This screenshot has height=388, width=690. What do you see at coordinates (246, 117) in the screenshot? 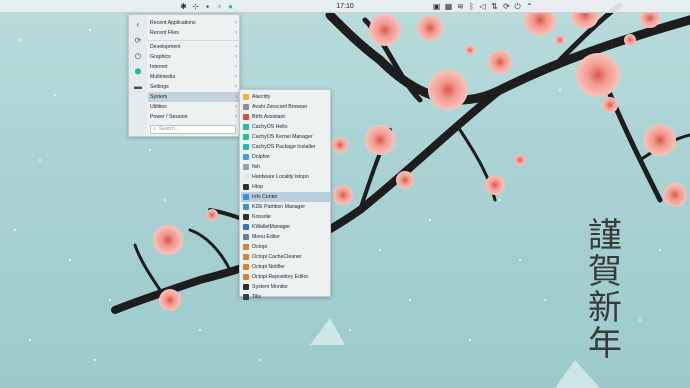
I see `btrfs-assistant-app-icon` at bounding box center [246, 117].